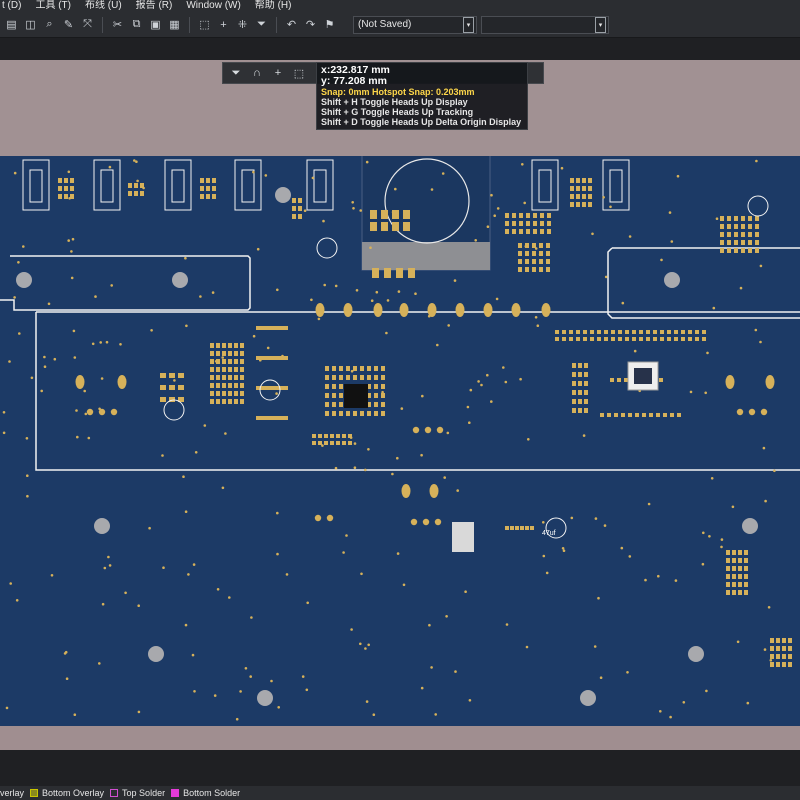 Image resolution: width=800 pixels, height=800 pixels. What do you see at coordinates (299, 73) in the screenshot?
I see `select-rect-icon: ⬚` at bounding box center [299, 73].